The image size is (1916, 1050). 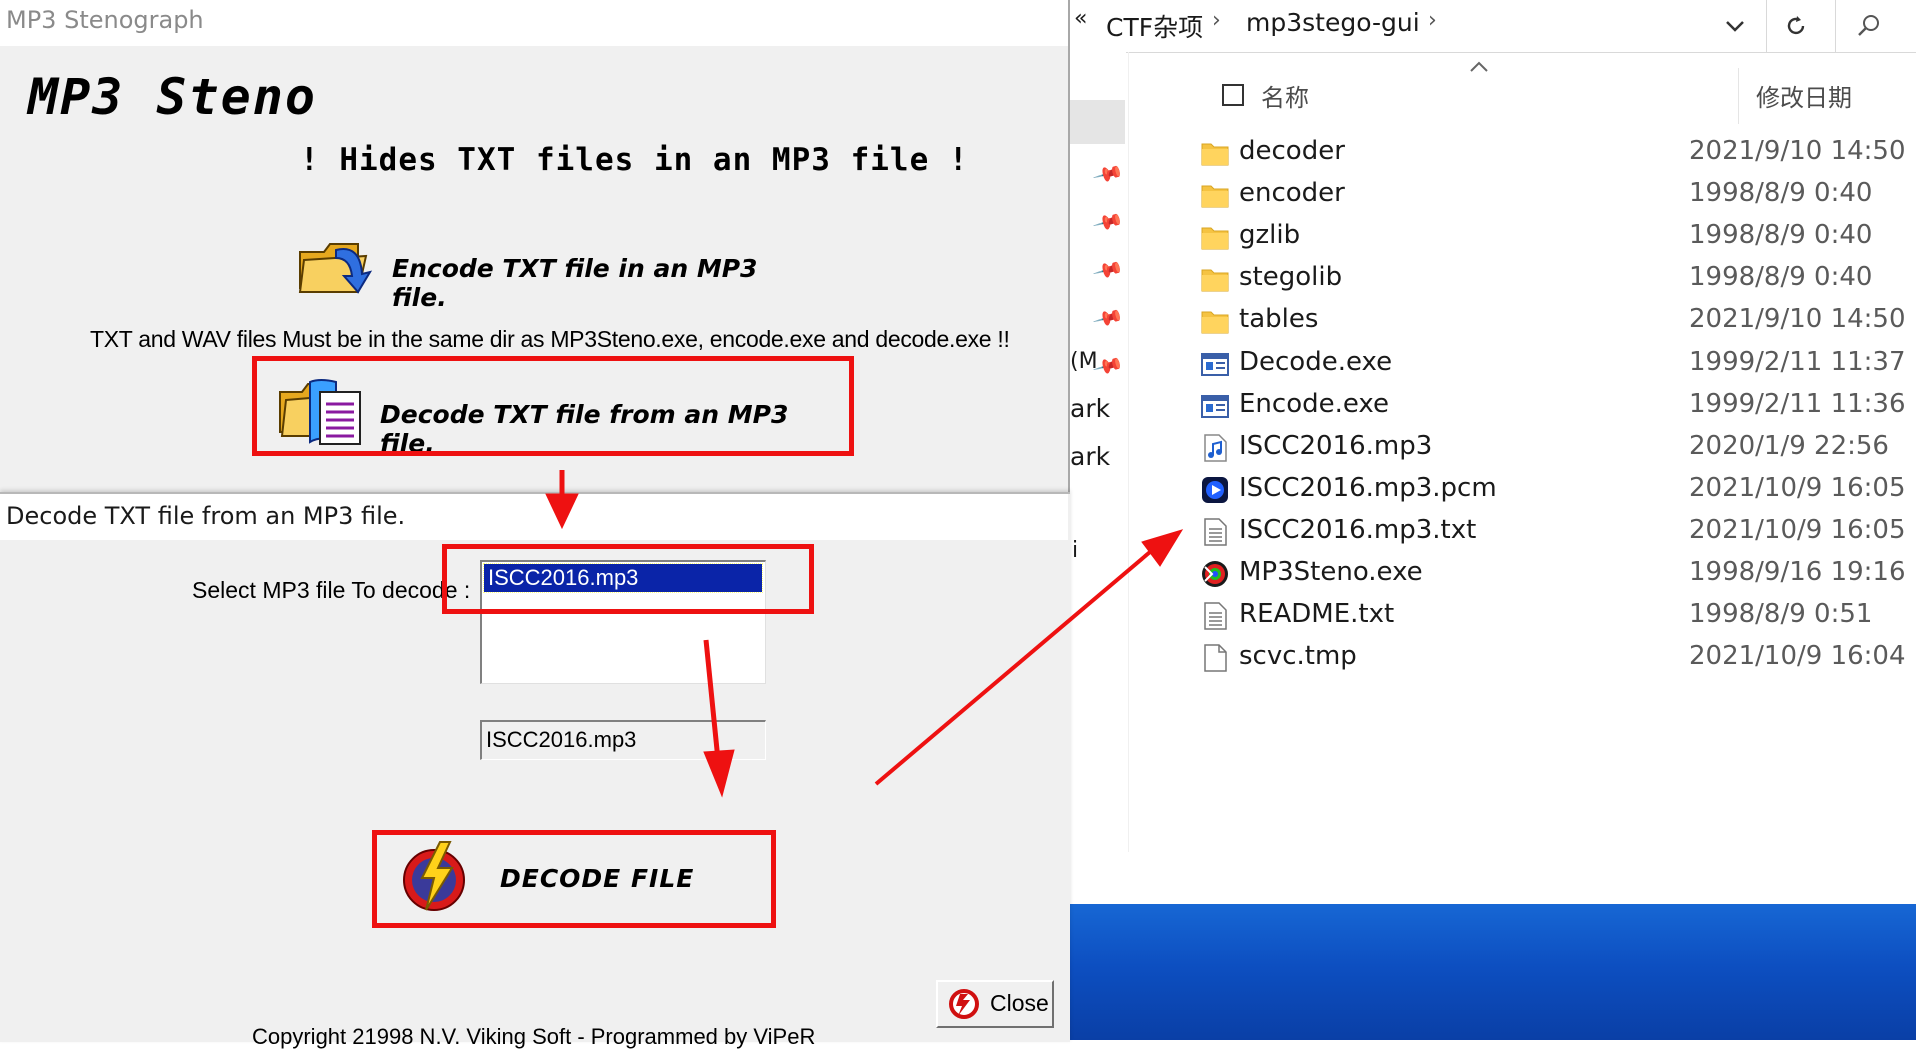 I want to click on file-name: ISCC2016.mp3.pcm, so click(x=1368, y=488).